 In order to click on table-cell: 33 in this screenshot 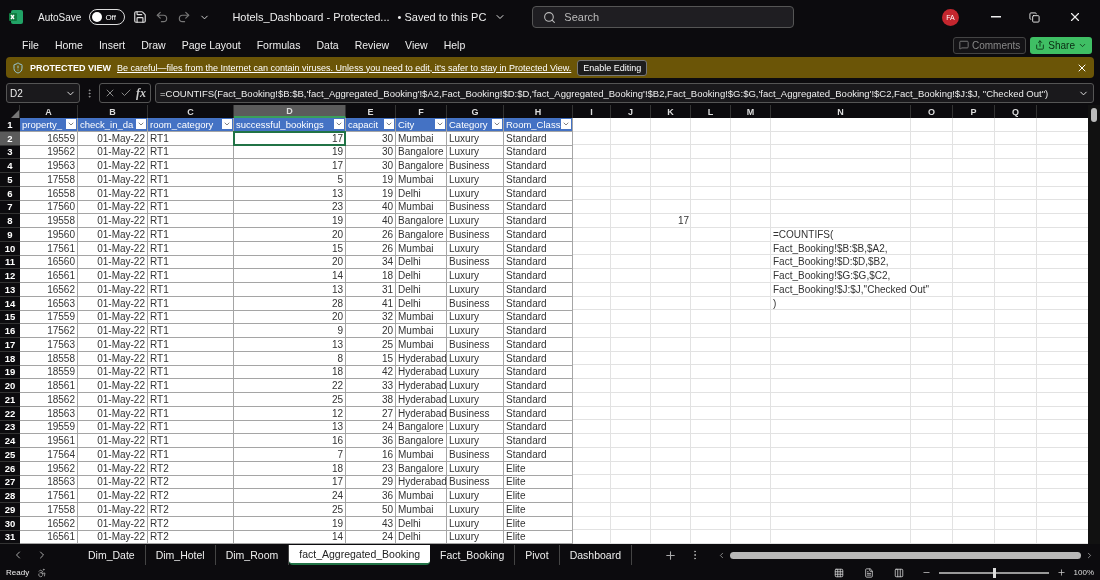, I will do `click(371, 386)`.